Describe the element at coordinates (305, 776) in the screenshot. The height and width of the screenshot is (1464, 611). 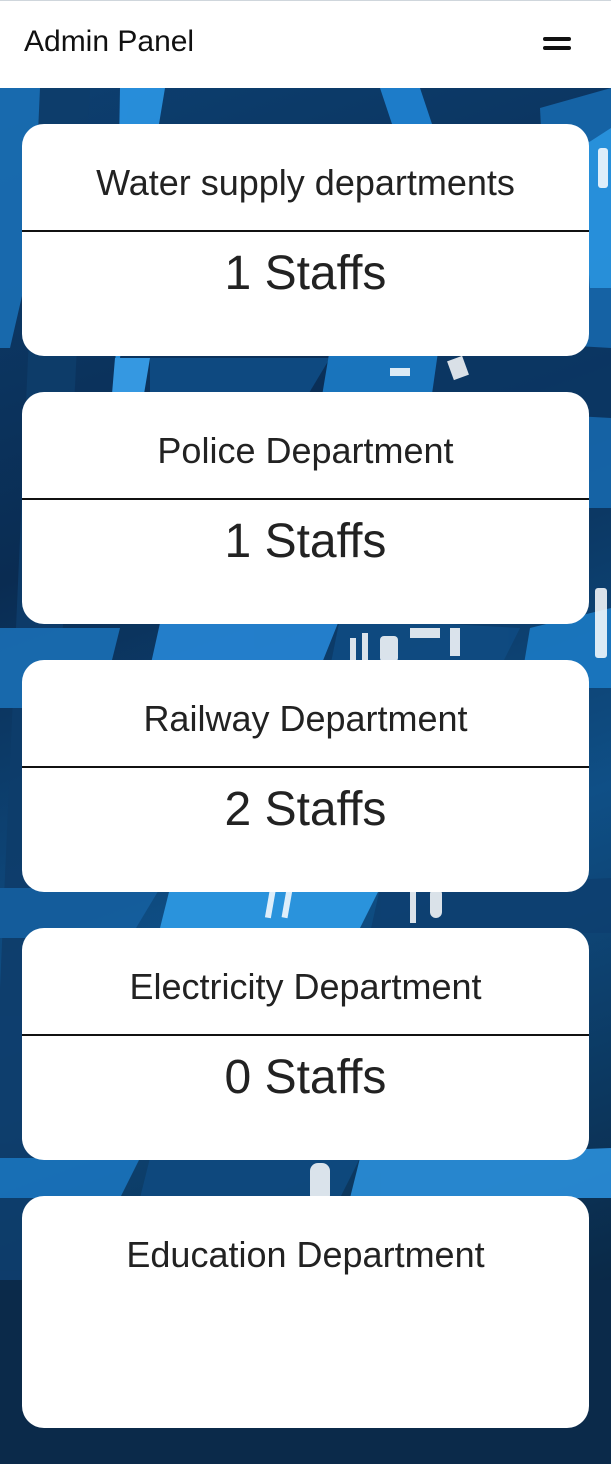
I see `department-card-railway: Railway Department 2 Staffs` at that location.